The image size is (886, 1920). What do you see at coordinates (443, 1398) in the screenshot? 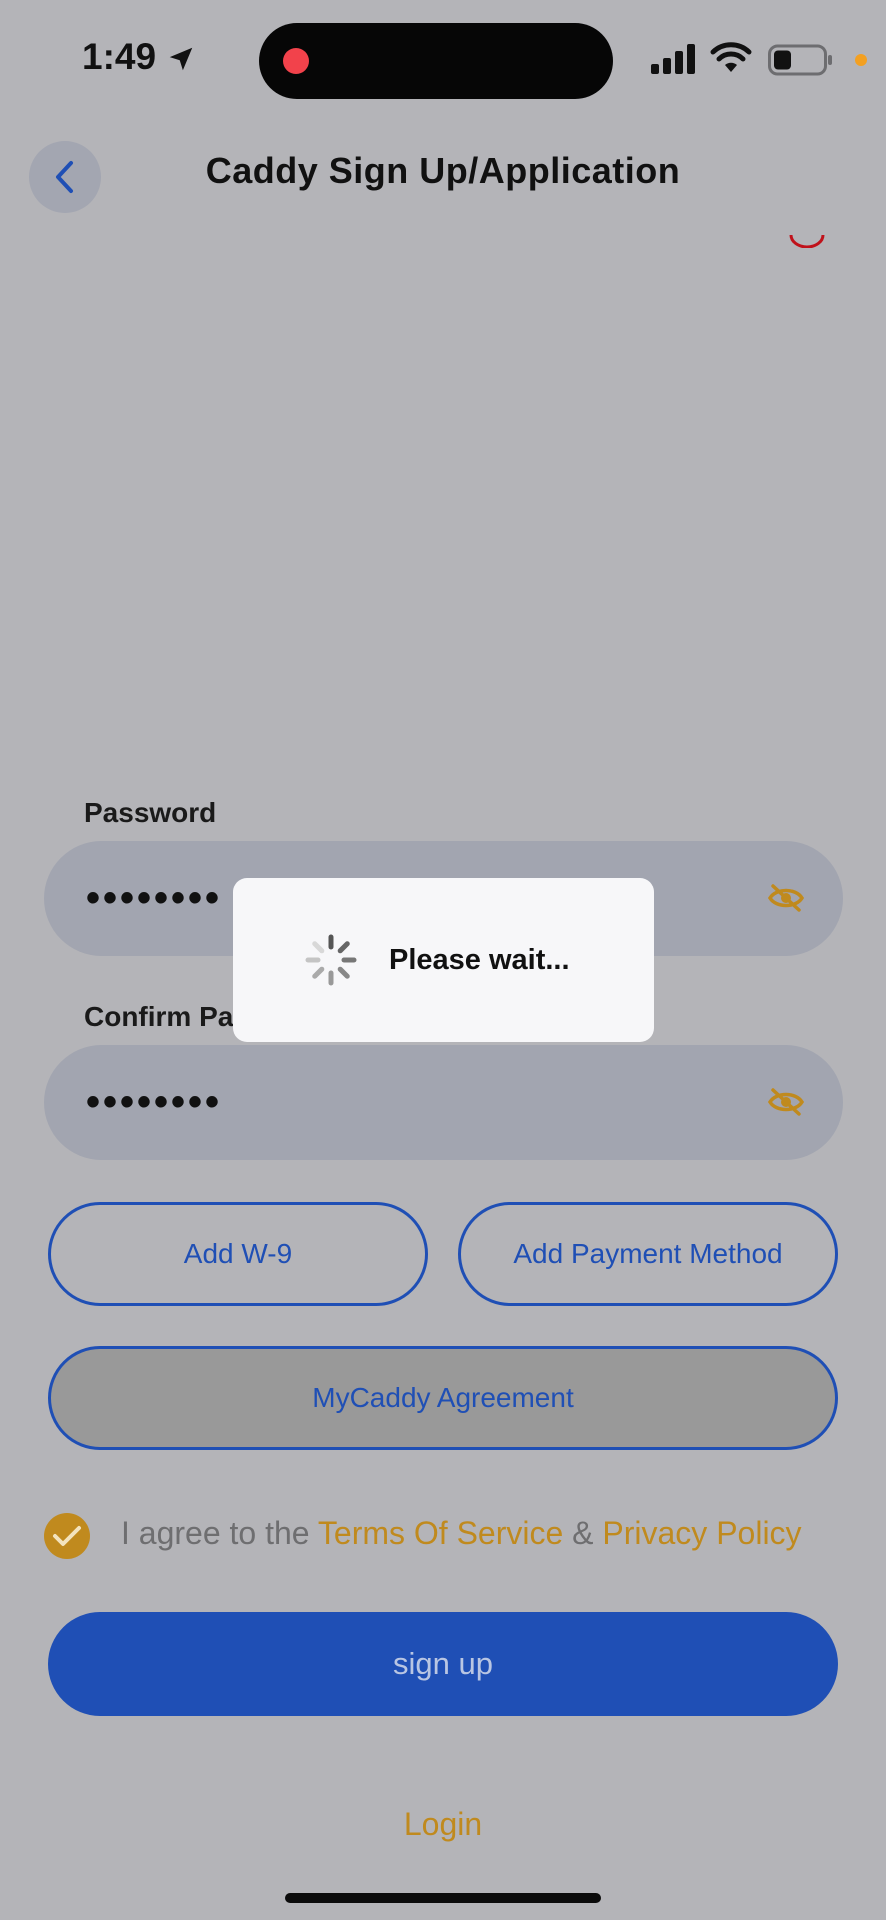
I see `mycaddy-agreement-button: MyCaddy Agreement` at bounding box center [443, 1398].